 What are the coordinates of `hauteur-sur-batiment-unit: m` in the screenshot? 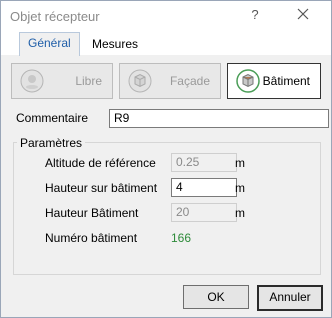 It's located at (240, 188).